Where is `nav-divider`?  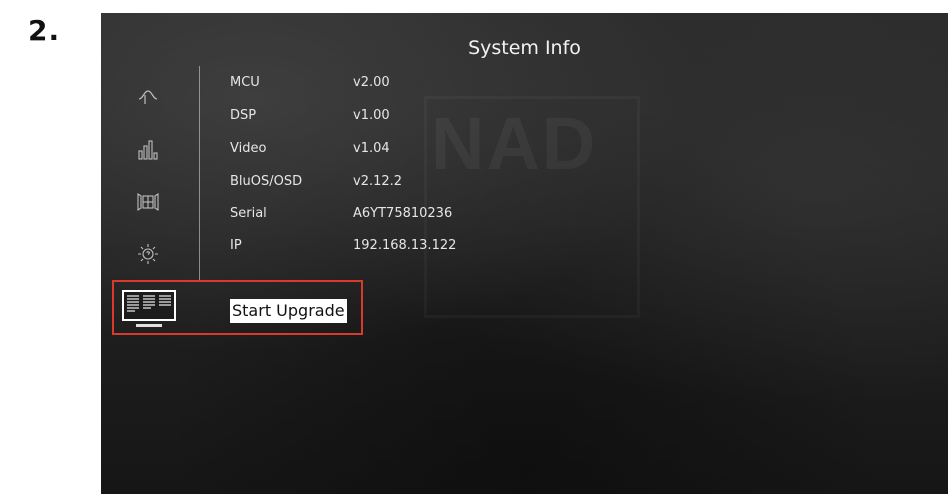 nav-divider is located at coordinates (199, 173).